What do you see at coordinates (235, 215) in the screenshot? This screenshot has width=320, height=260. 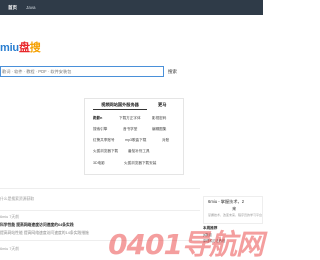 I see `sidebar-card-description: 掌握技术，改变未来，程序员的学习平台` at bounding box center [235, 215].